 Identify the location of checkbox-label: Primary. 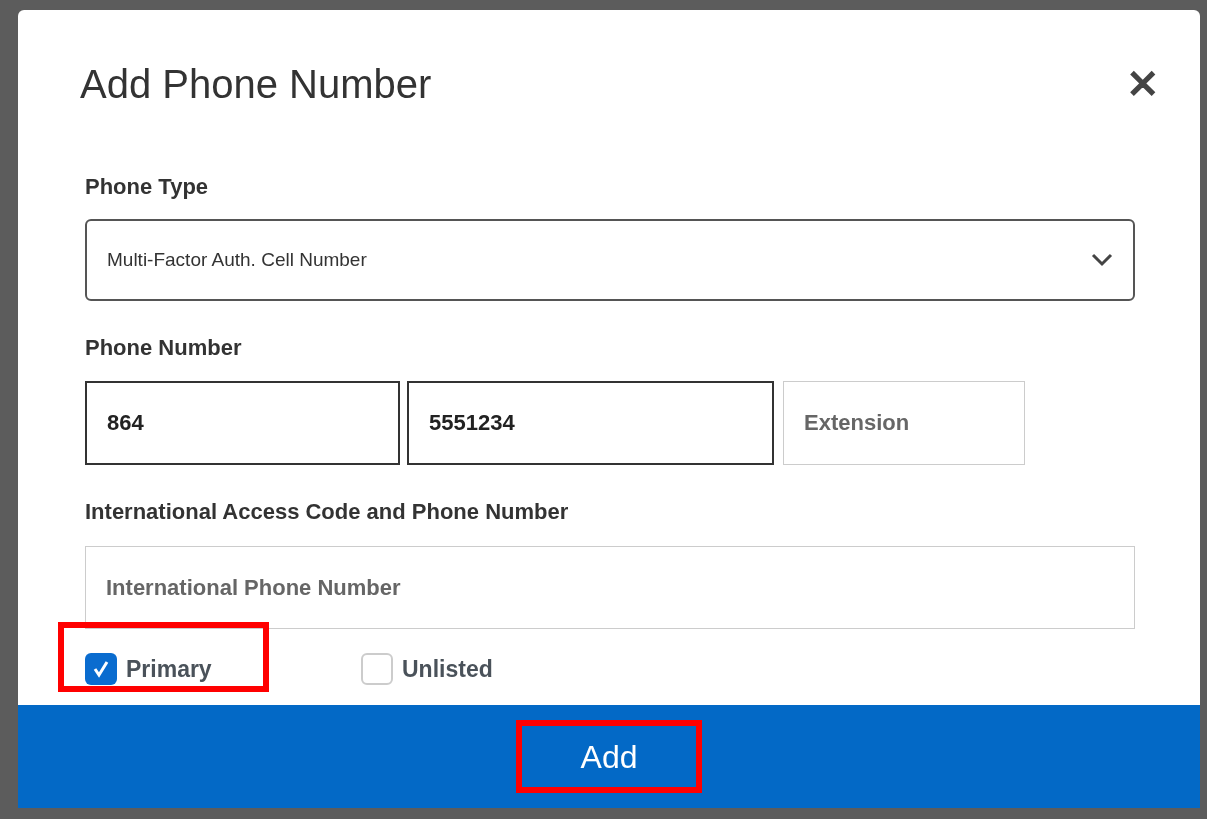
(169, 669).